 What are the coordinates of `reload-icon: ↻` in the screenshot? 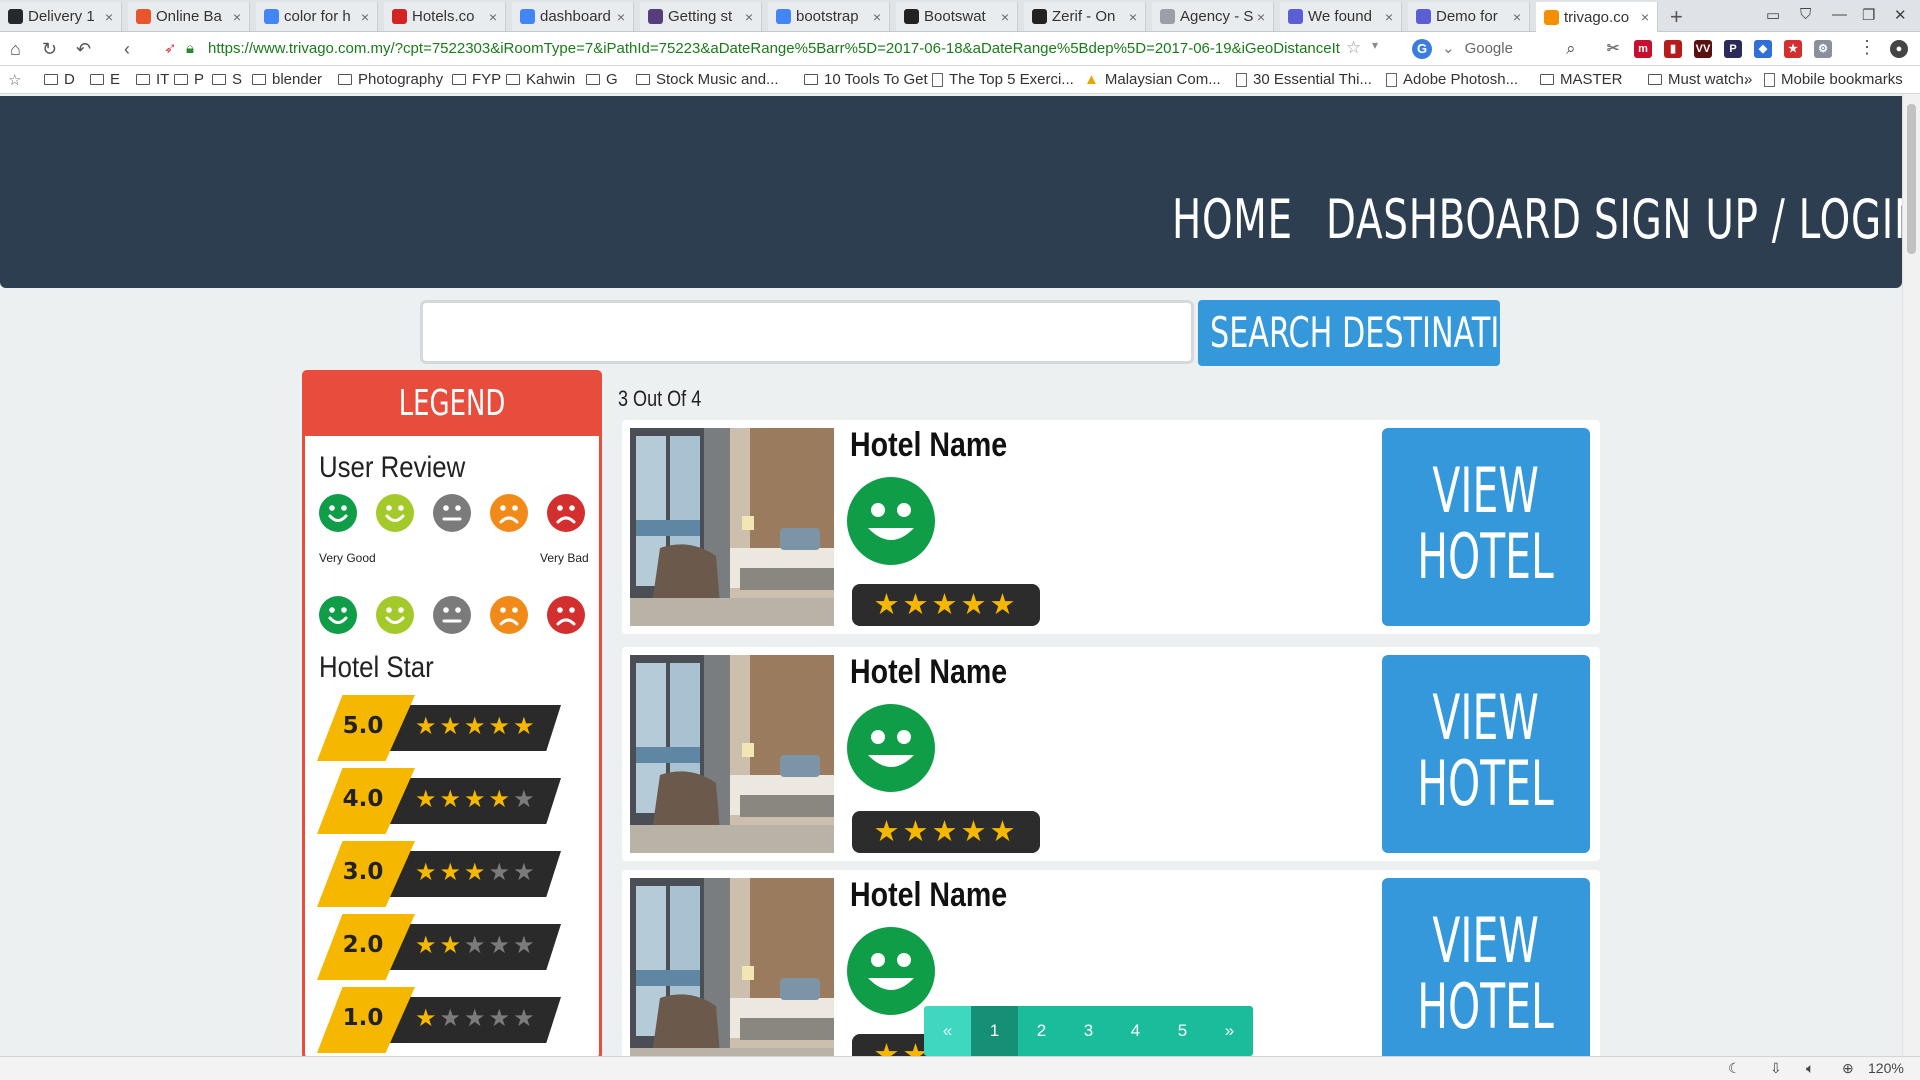 It's located at (49, 49).